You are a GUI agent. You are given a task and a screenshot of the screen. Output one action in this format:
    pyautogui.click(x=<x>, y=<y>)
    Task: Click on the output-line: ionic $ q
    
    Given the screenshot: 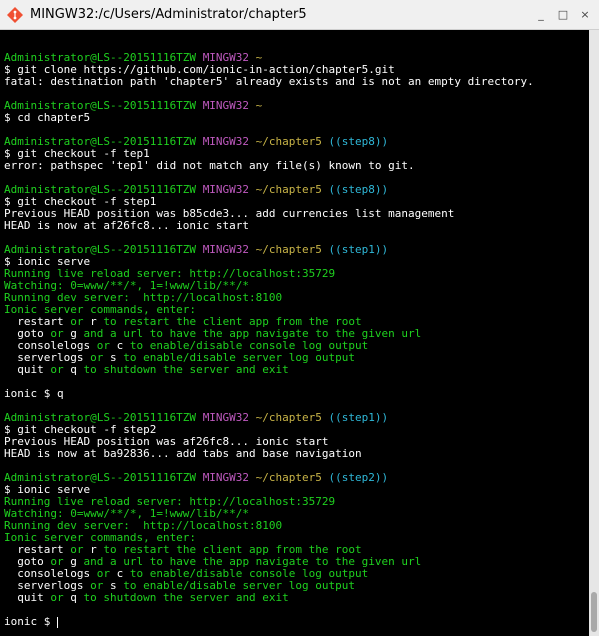 What is the action you would take?
    pyautogui.click(x=34, y=393)
    